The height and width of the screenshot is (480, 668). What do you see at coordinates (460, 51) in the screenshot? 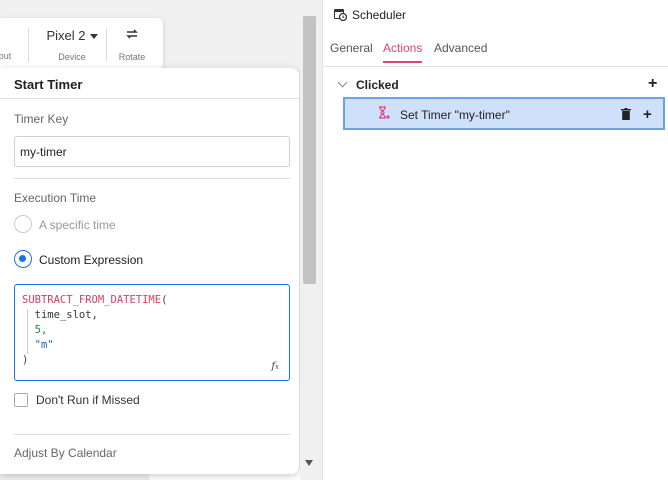
I see `tab-advanced: Advanced` at bounding box center [460, 51].